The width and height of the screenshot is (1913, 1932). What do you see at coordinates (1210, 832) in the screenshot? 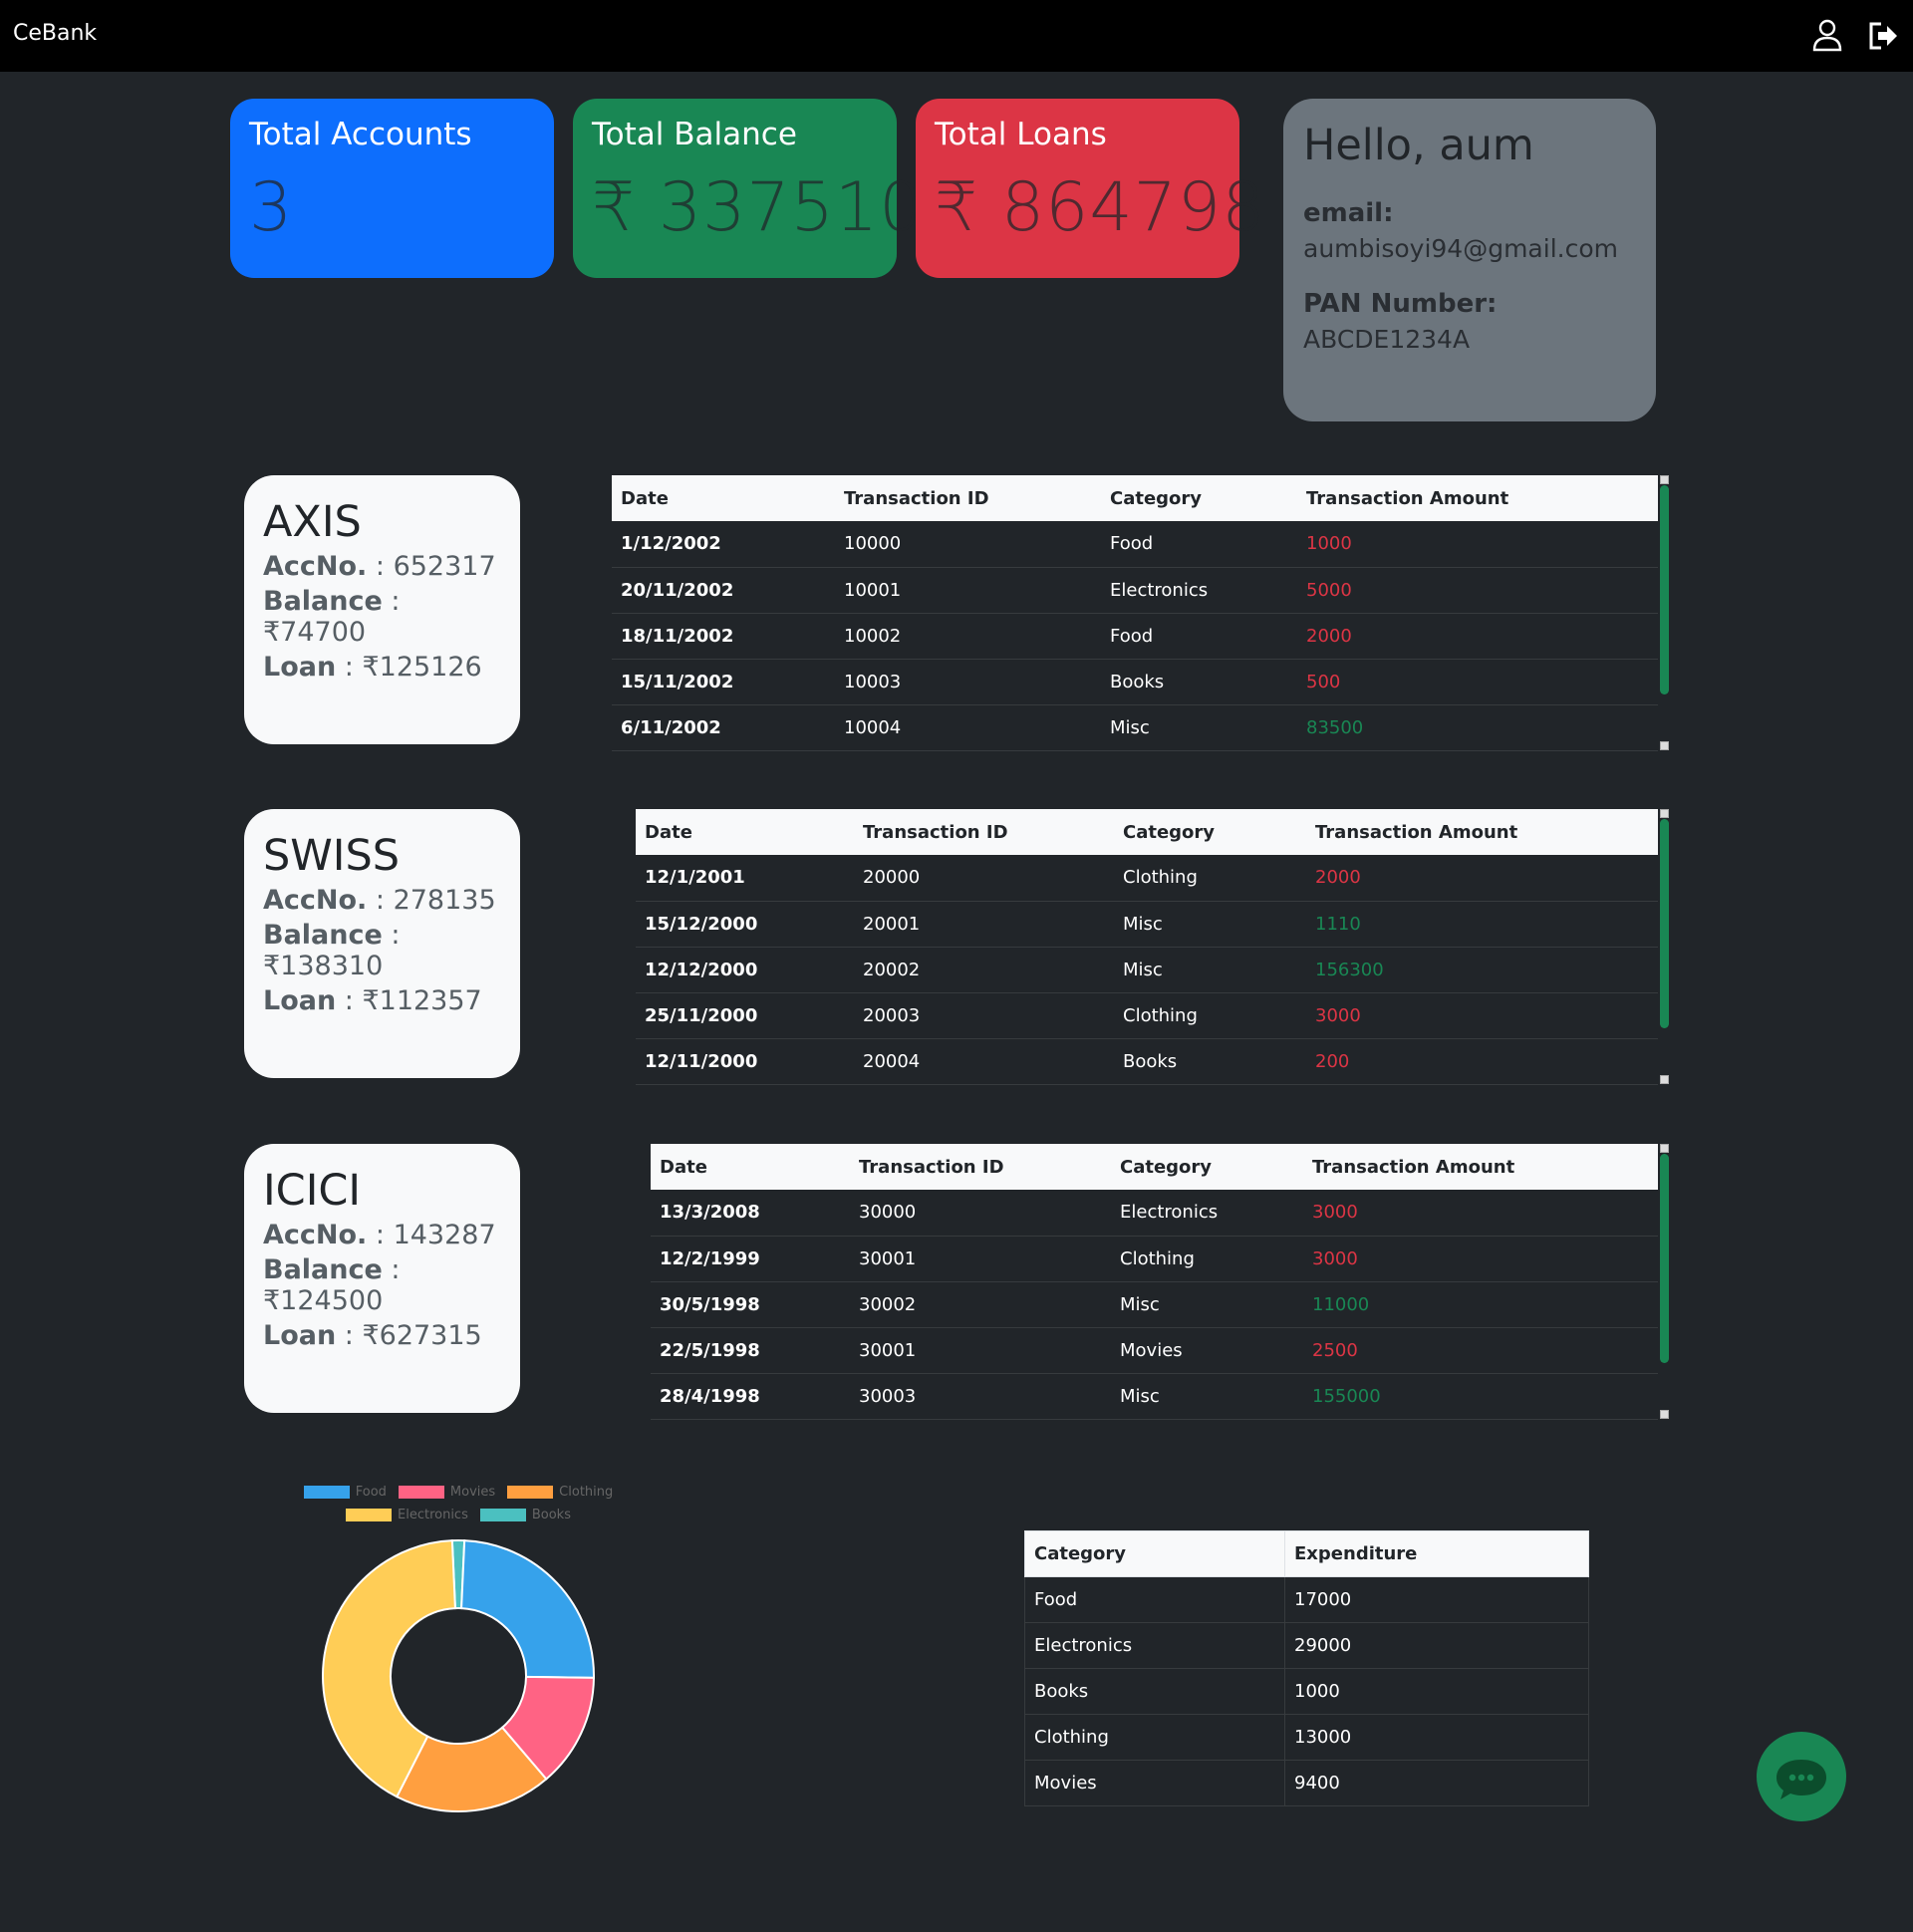
I see `column-header: Category` at bounding box center [1210, 832].